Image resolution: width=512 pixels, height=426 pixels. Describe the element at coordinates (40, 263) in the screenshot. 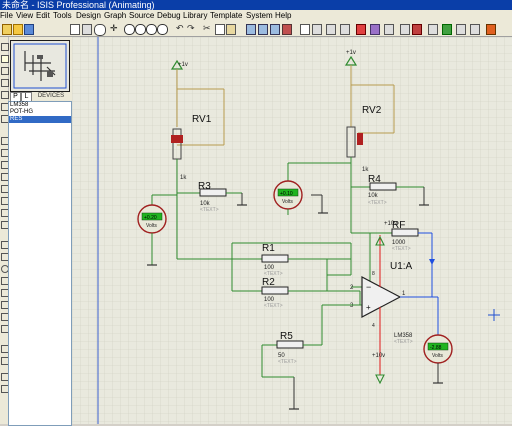

I see `devices-list: LM358 POT-HG RES` at that location.